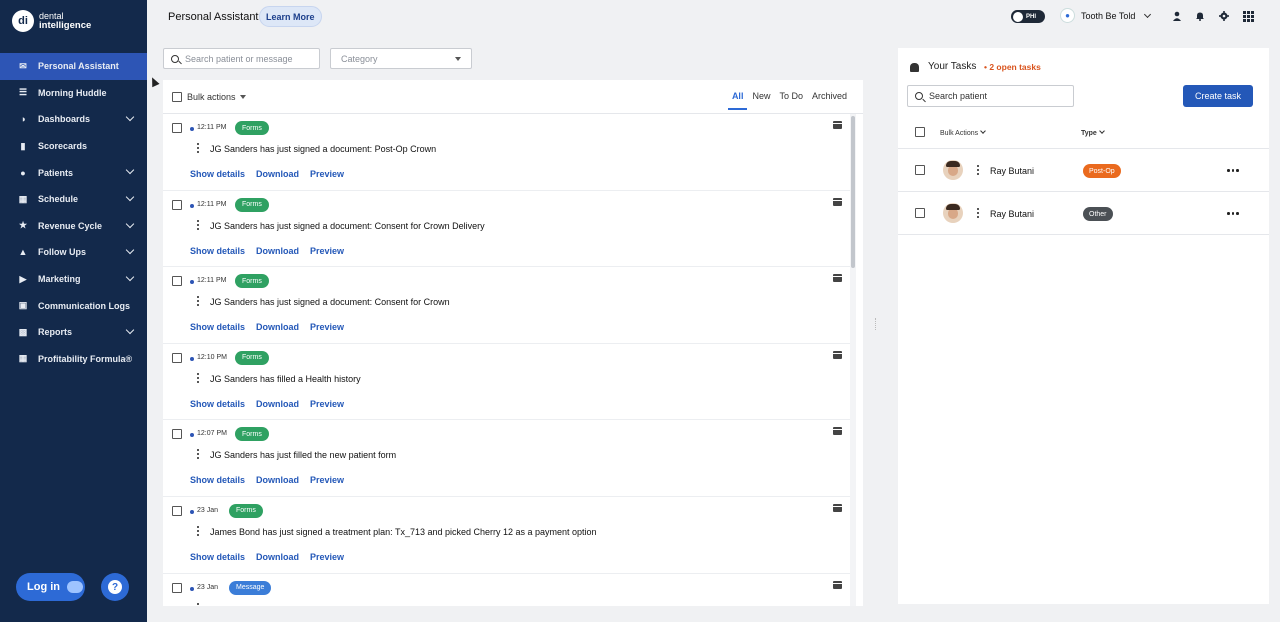 This screenshot has width=1280, height=622. What do you see at coordinates (73, 199) in the screenshot?
I see `sidebar-item: ▦ Schedule` at bounding box center [73, 199].